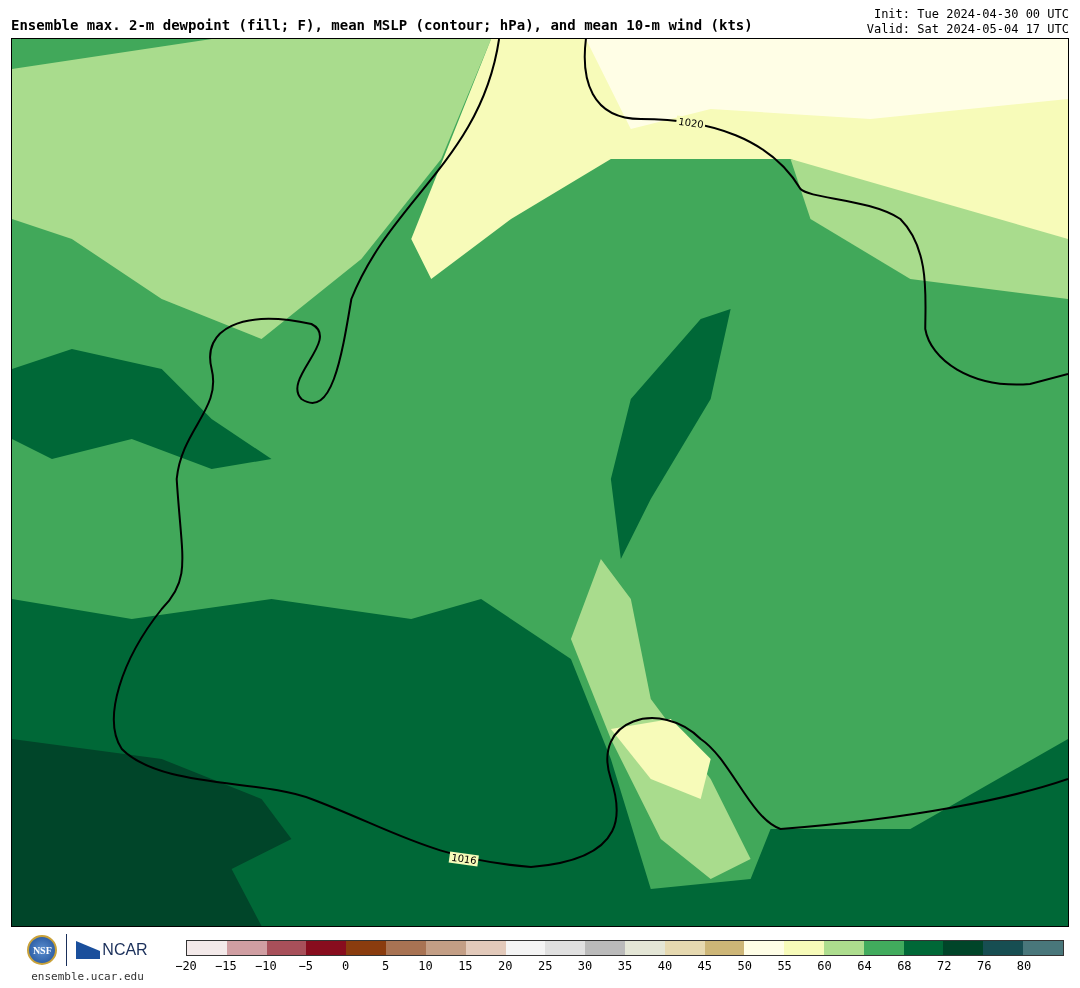  Describe the element at coordinates (665, 966) in the screenshot. I see `colorbar-tick-label: 40` at that location.